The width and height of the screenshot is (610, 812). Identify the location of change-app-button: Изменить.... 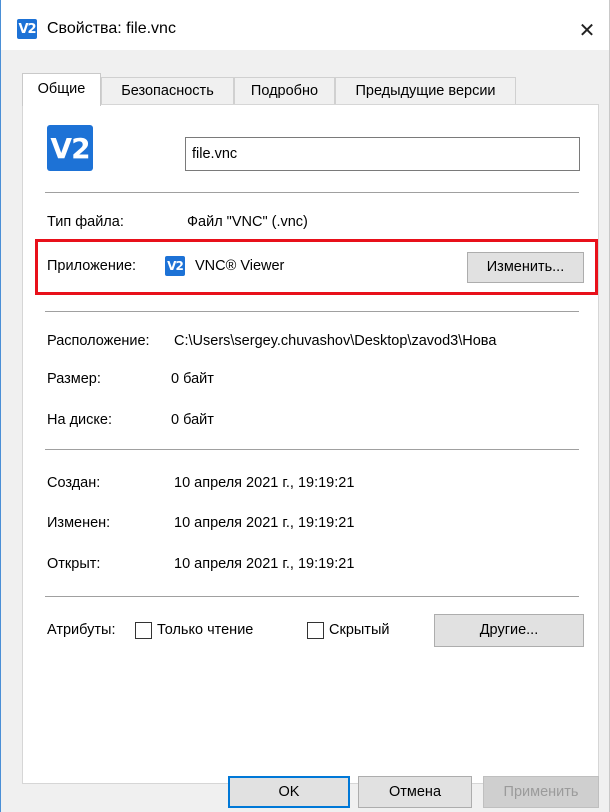
(525, 267).